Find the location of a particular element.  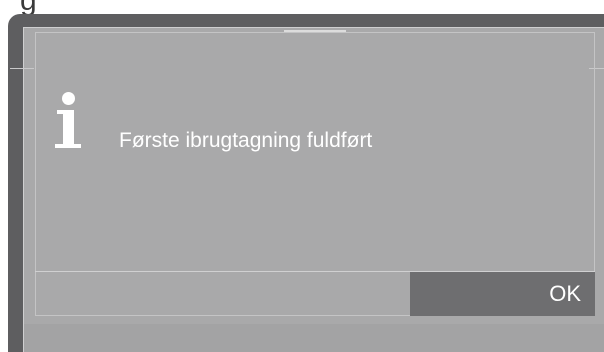

info-icon-dot is located at coordinates (68, 98).